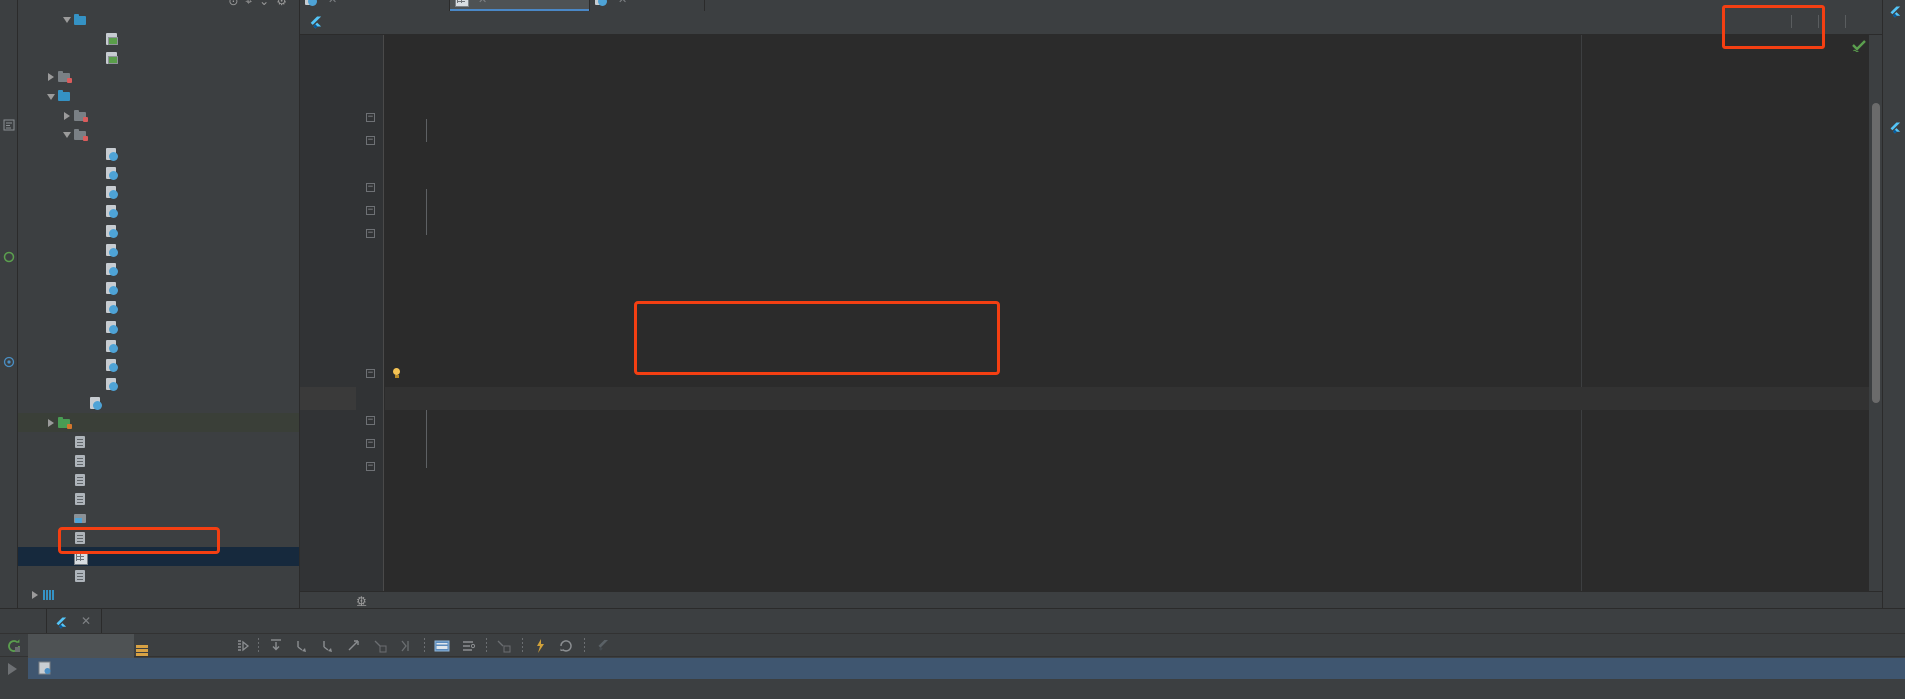 Image resolution: width=1905 pixels, height=699 pixels. Describe the element at coordinates (12, 669) in the screenshot. I see `play-icon` at that location.